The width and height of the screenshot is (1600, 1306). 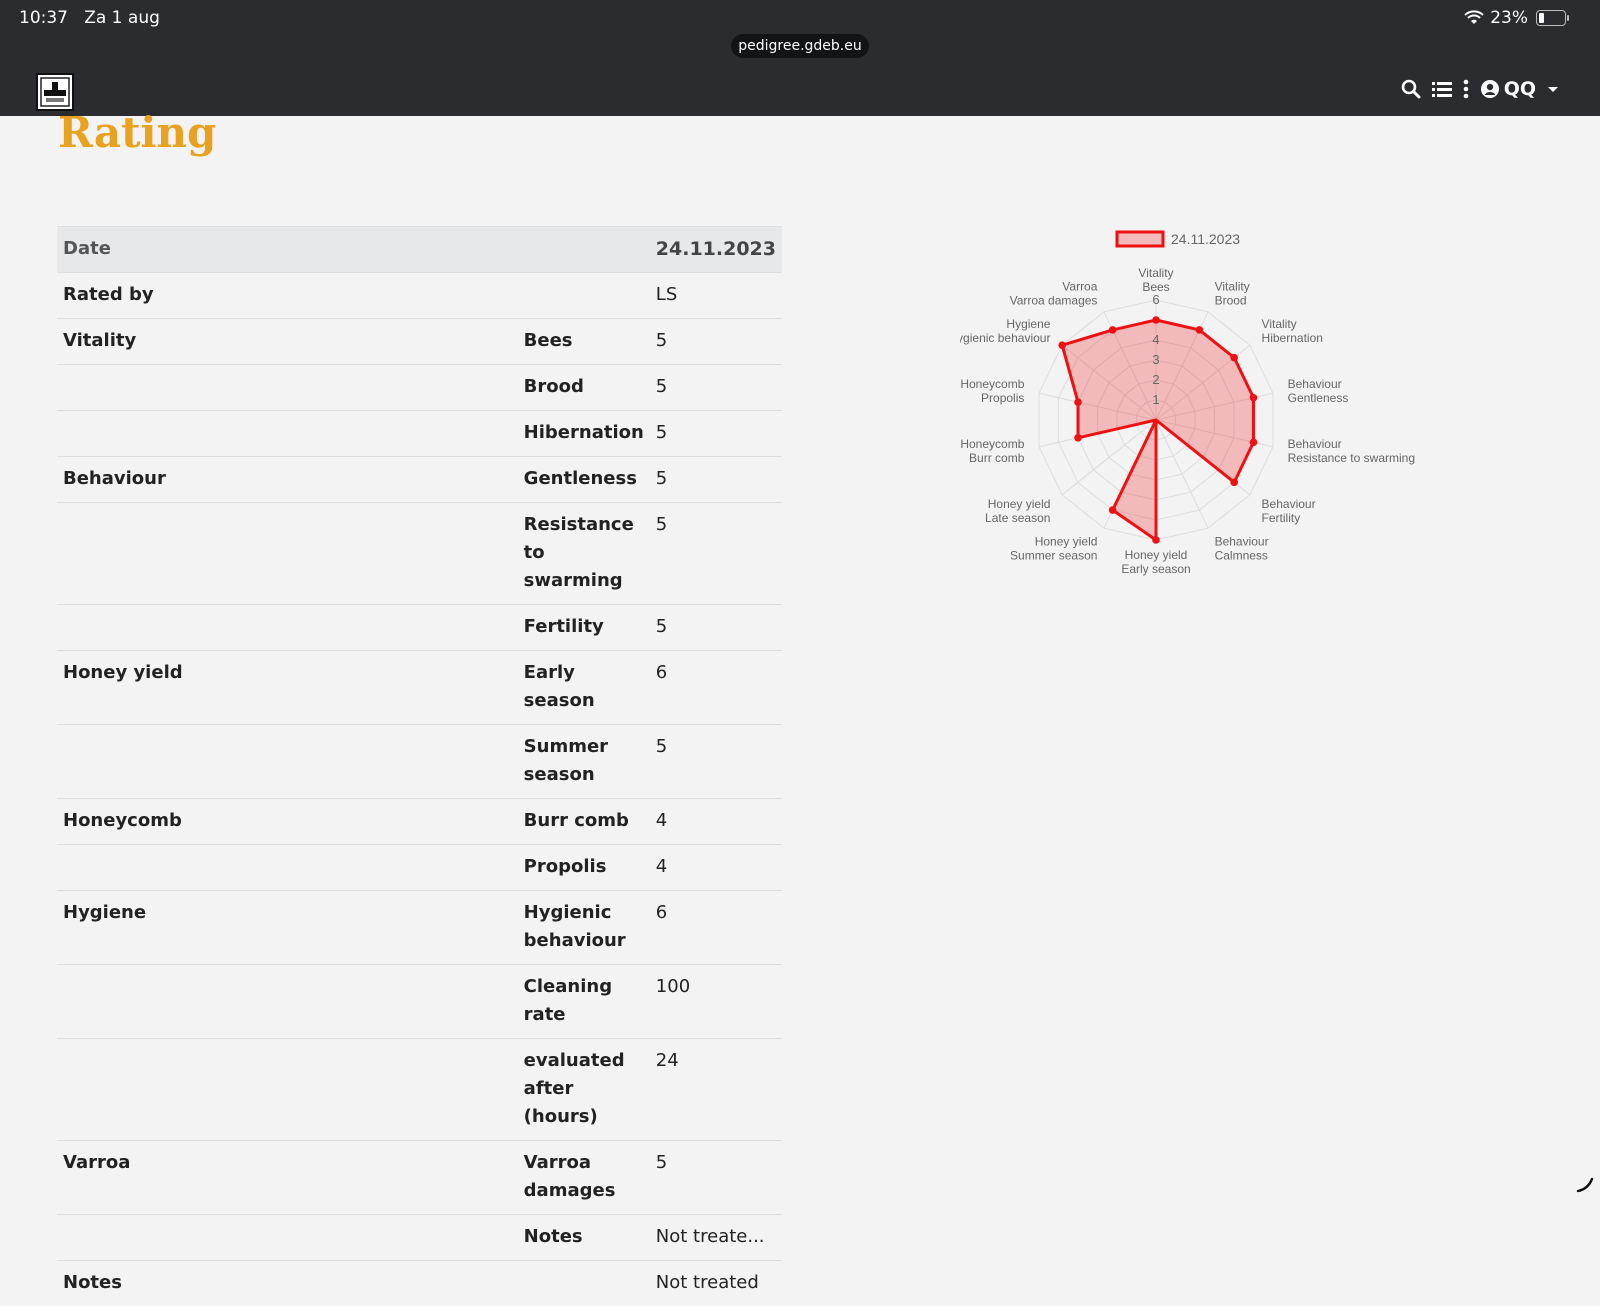 I want to click on cell-sub: Hibernation, so click(x=584, y=434).